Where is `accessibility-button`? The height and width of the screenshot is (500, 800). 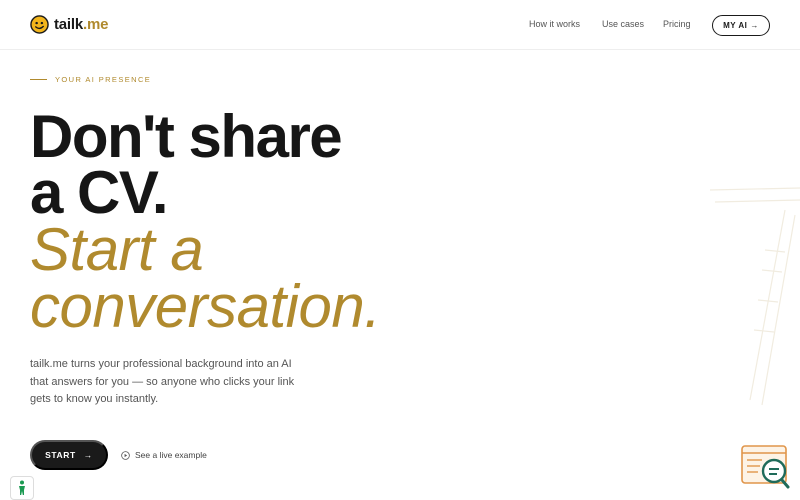
accessibility-button is located at coordinates (22, 488).